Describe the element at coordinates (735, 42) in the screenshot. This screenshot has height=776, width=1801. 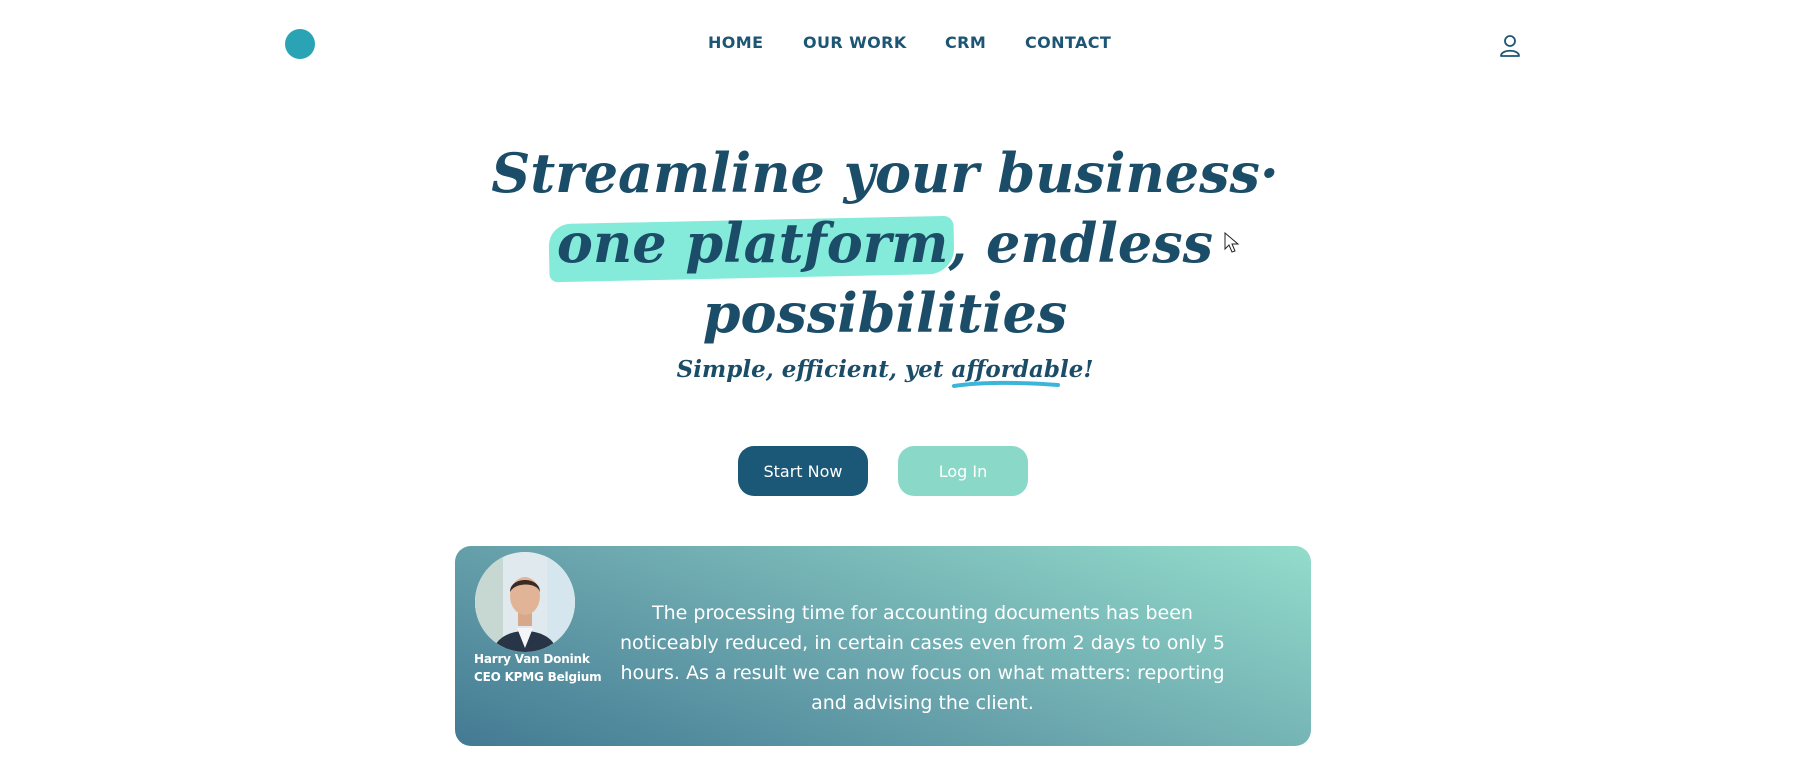
I see `nav-home: HOME` at that location.